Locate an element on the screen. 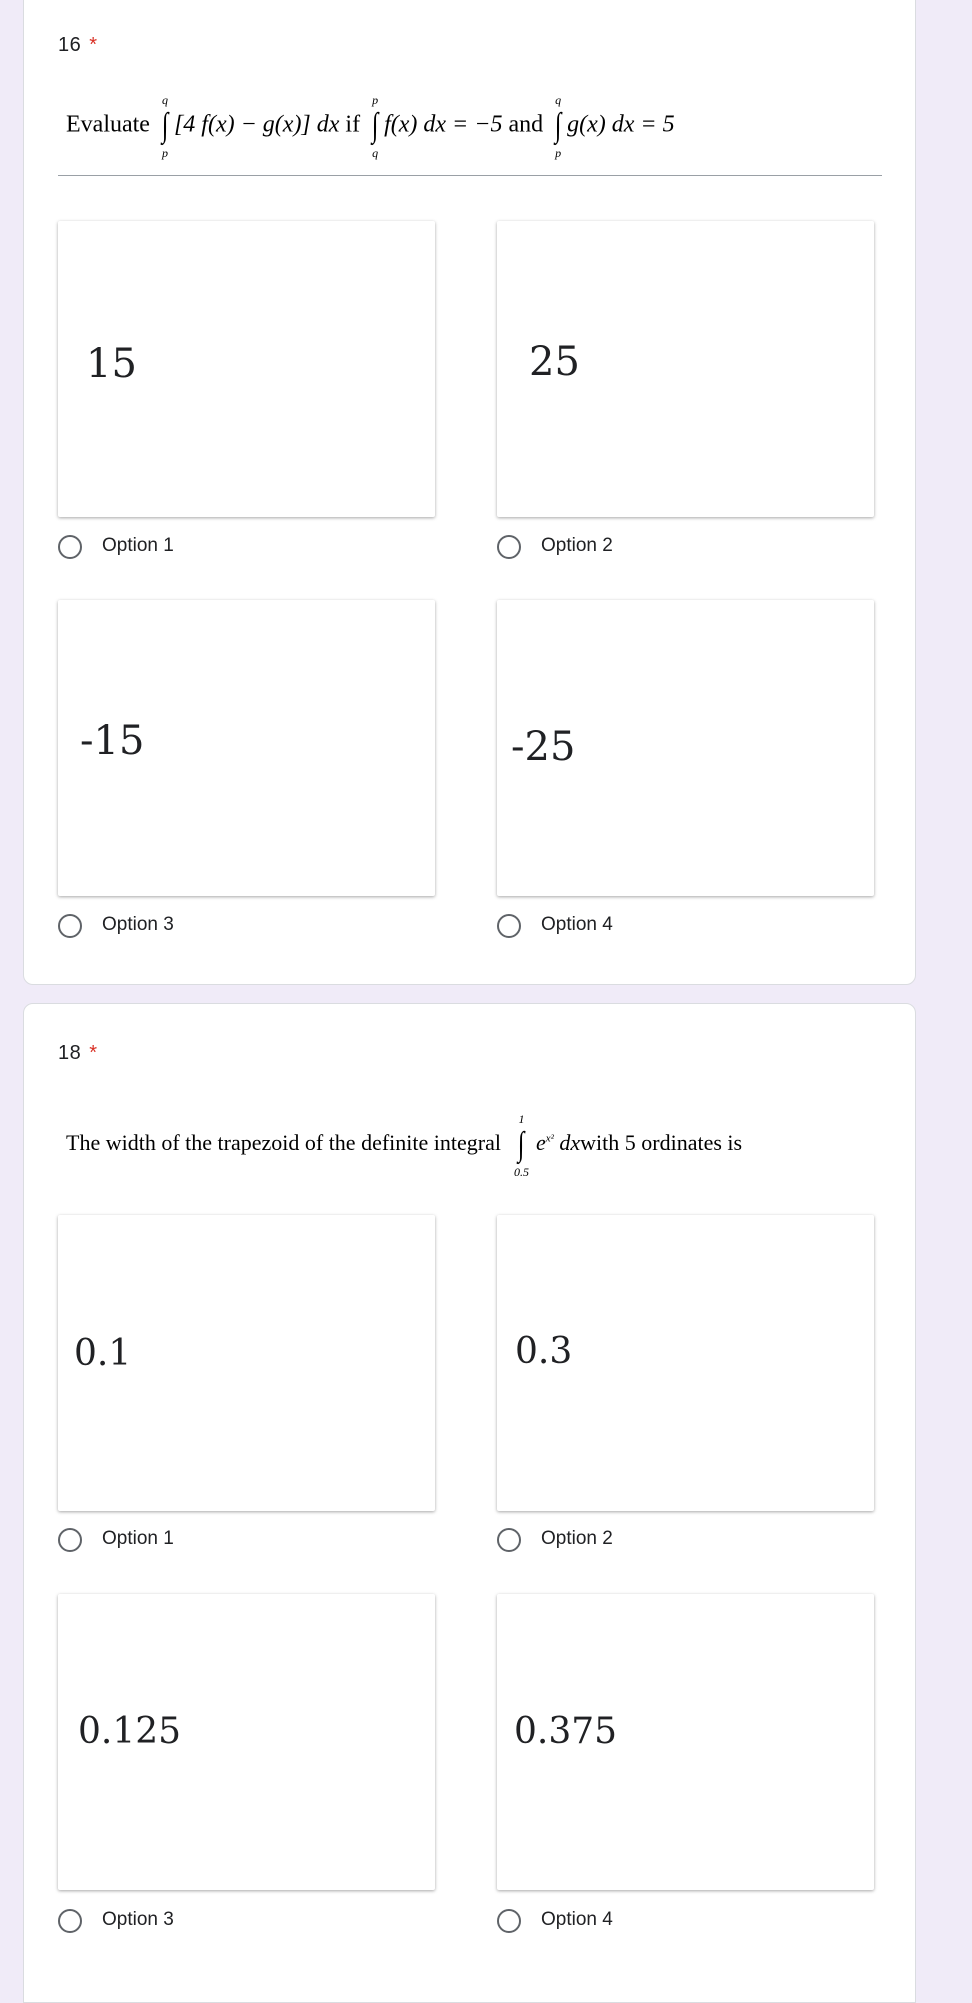 The image size is (972, 2003). option-image-2: 0.3 is located at coordinates (685, 1363).